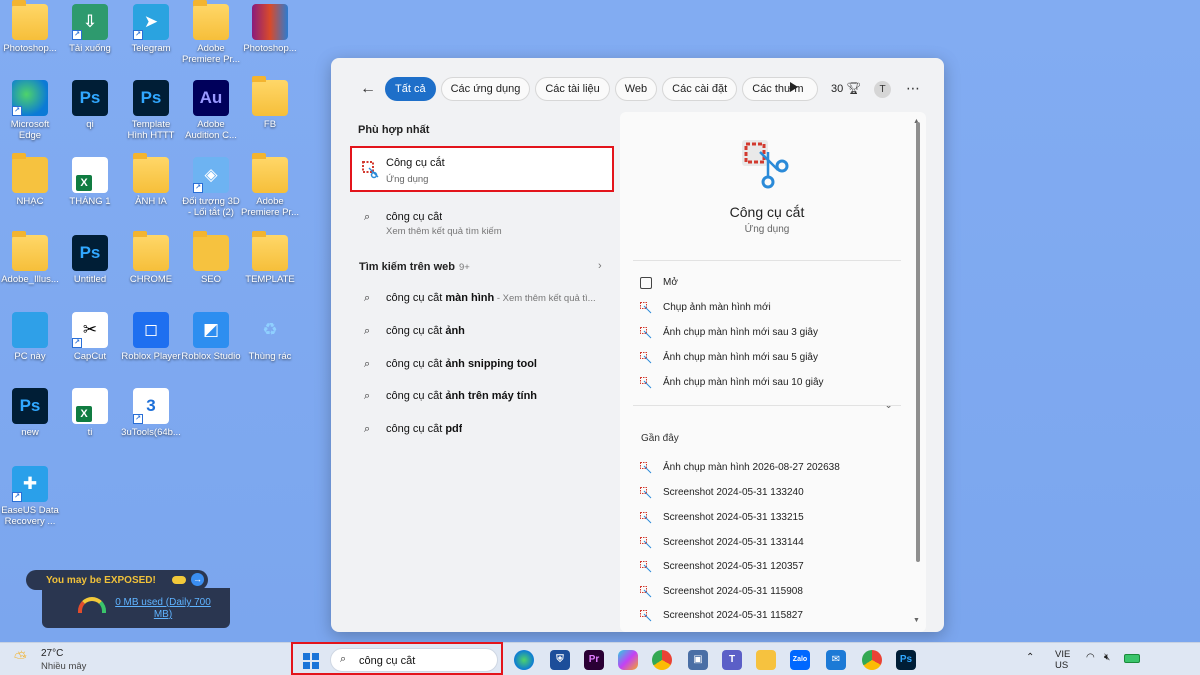  What do you see at coordinates (90, 260) in the screenshot?
I see `desktop-icon-untitled: Ps Untitled` at bounding box center [90, 260].